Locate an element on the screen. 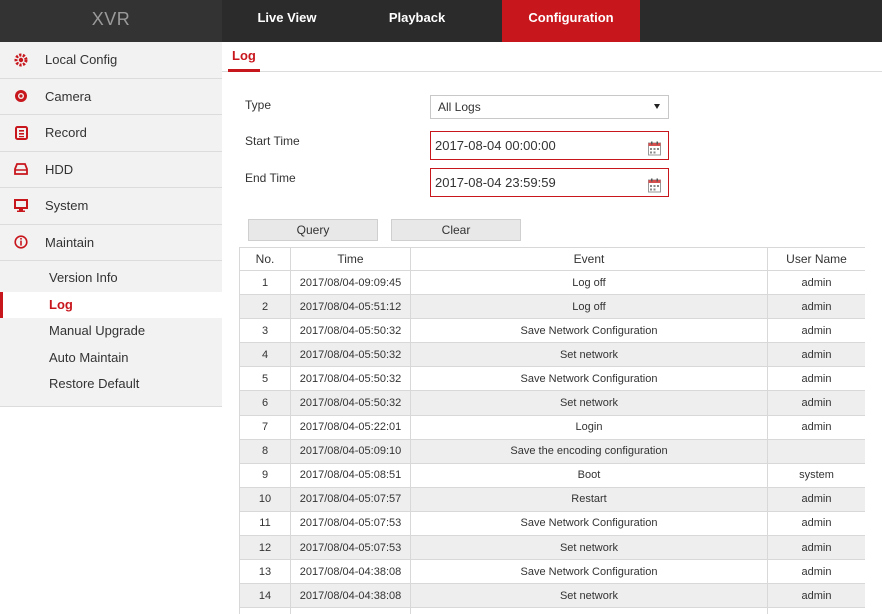 This screenshot has width=882, height=614. type-label: Type is located at coordinates (258, 105).